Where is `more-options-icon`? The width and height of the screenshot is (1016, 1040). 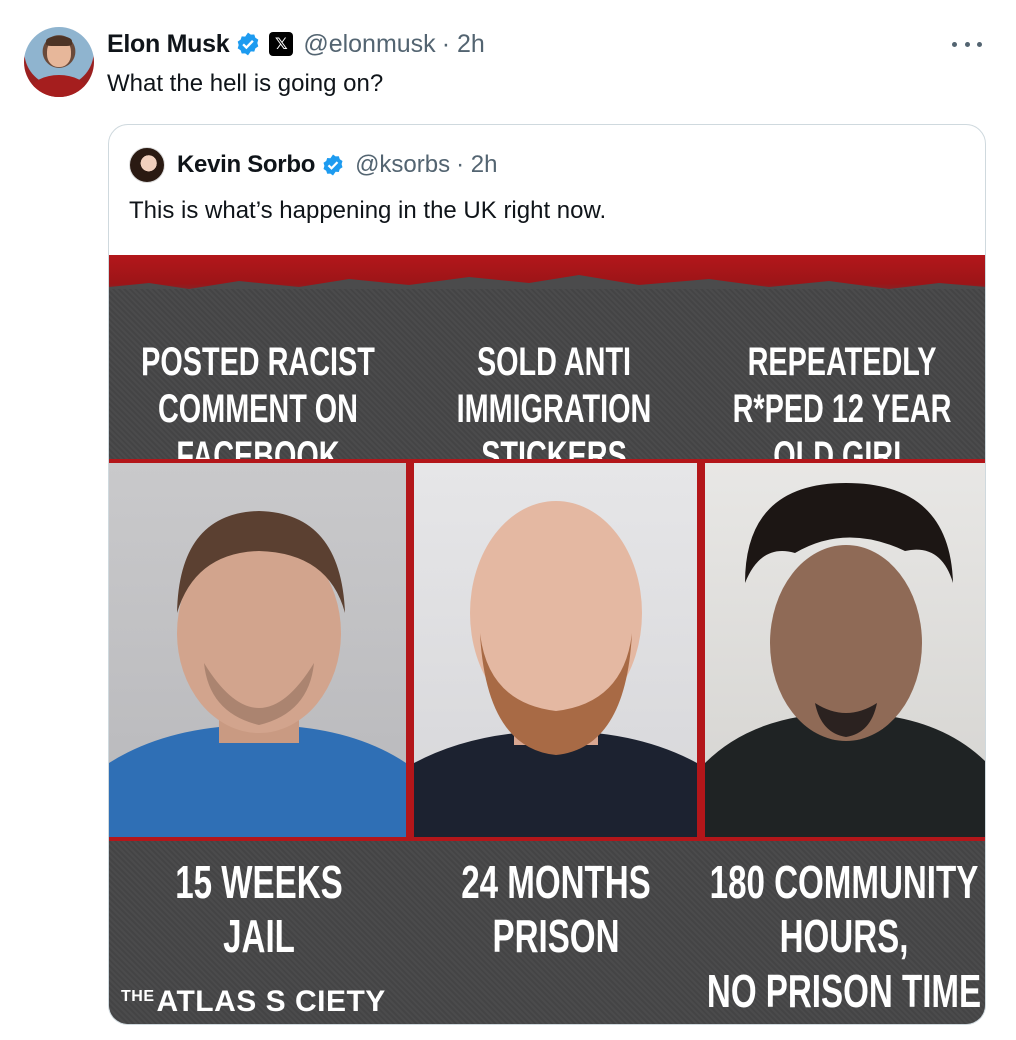 more-options-icon is located at coordinates (967, 44).